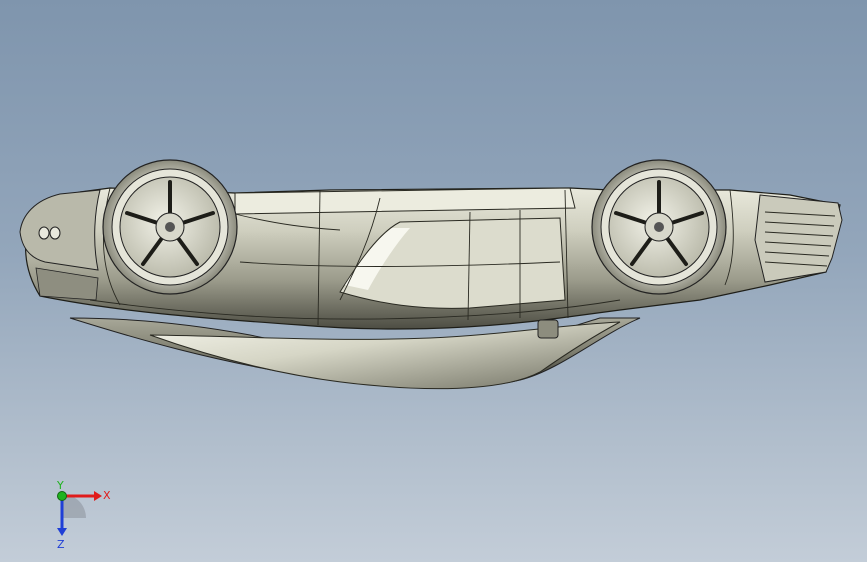 Image resolution: width=867 pixels, height=562 pixels. I want to click on z-axis-label: Z, so click(61, 544).